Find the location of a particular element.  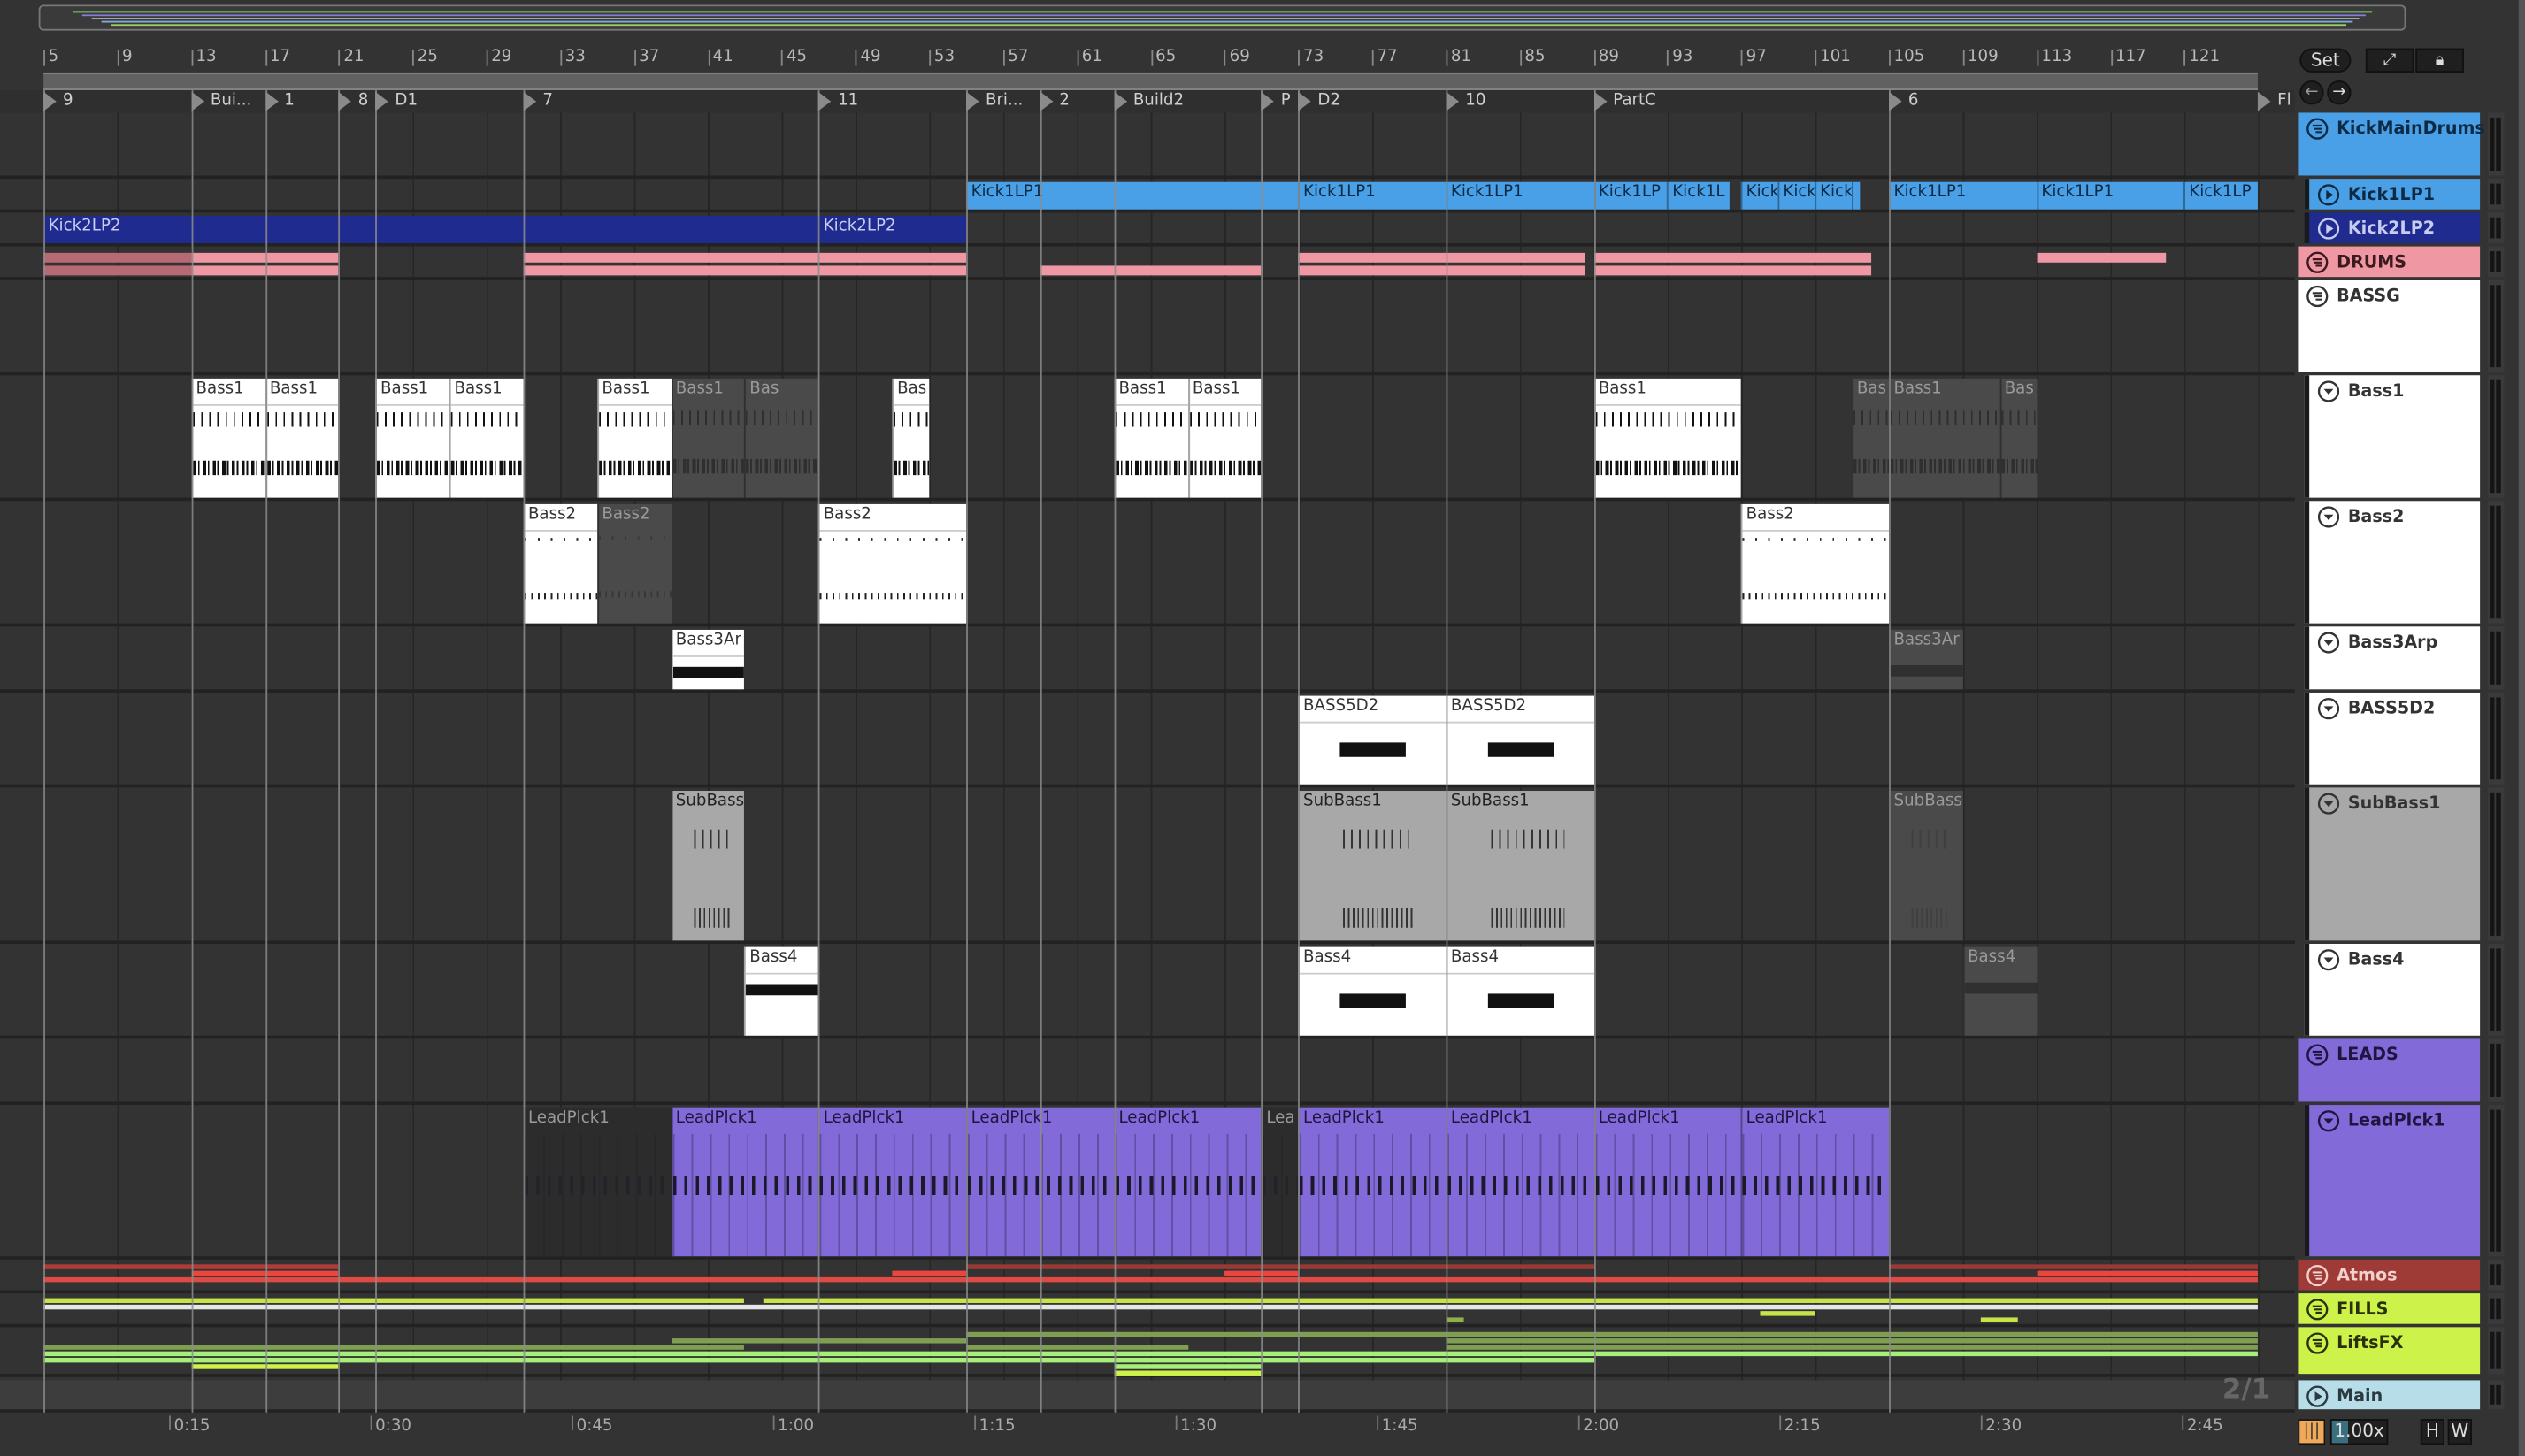

clip: Kick2LP2 is located at coordinates (892, 229).